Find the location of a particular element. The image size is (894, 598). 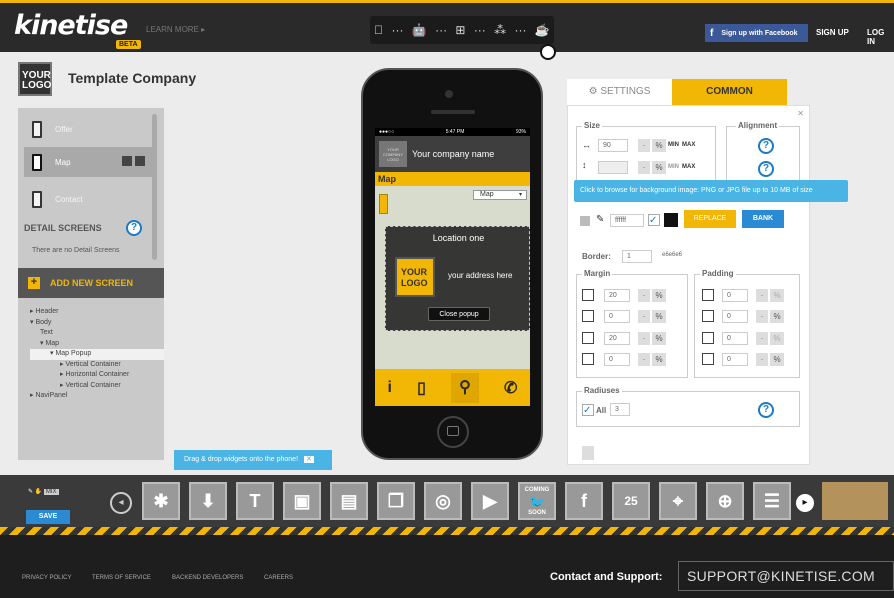

screen-item-offer: Offer is located at coordinates (88, 129).